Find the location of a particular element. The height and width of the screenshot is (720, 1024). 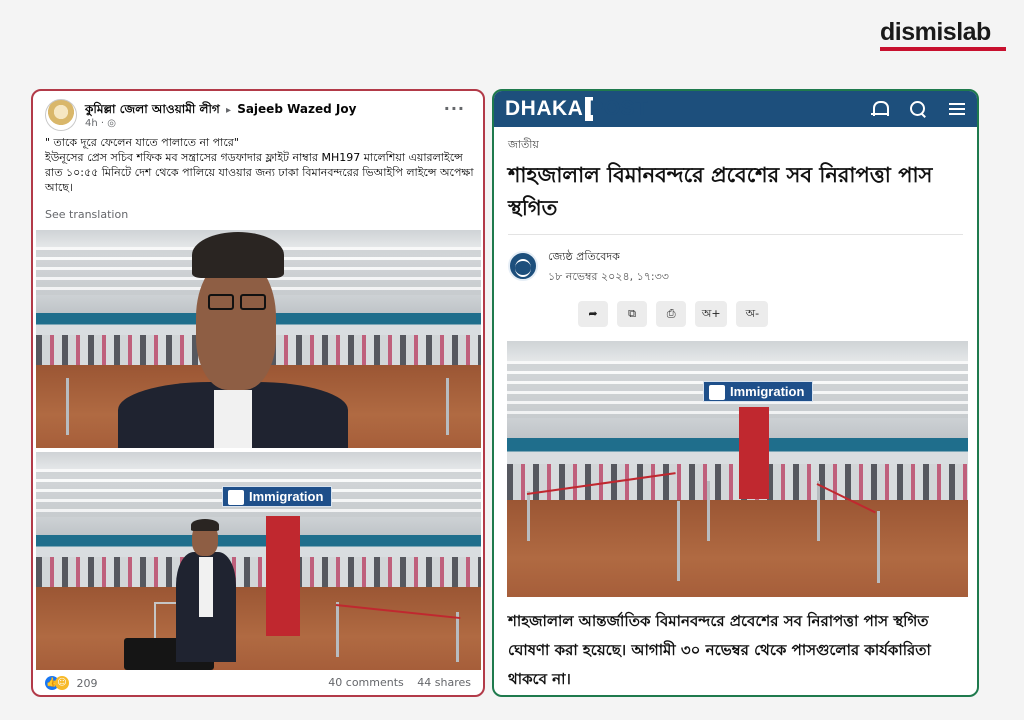

brand-name: dismislab is located at coordinates (935, 32).